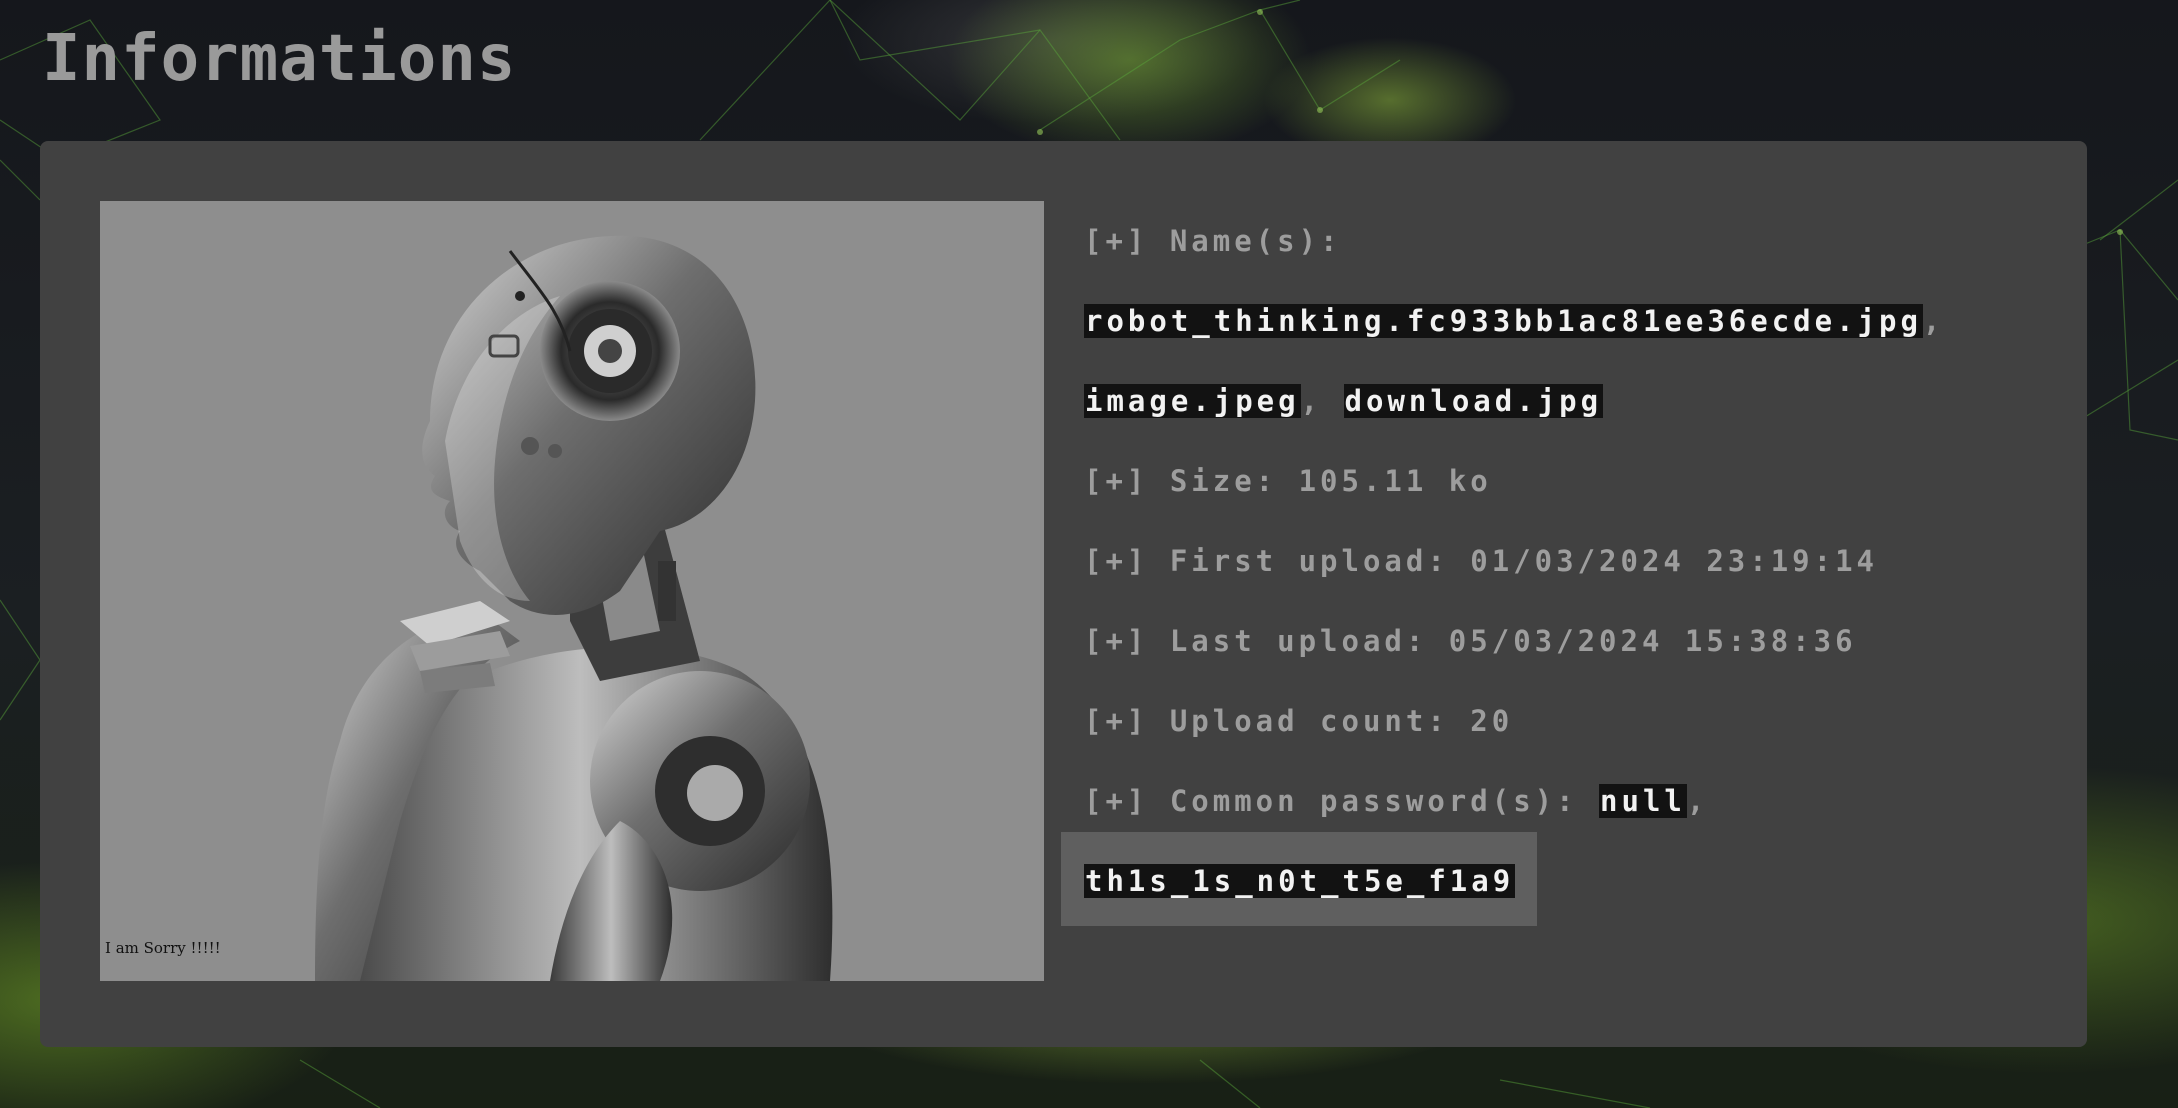  What do you see at coordinates (163, 948) in the screenshot?
I see `image-caption: I am Sorry !!!!!` at bounding box center [163, 948].